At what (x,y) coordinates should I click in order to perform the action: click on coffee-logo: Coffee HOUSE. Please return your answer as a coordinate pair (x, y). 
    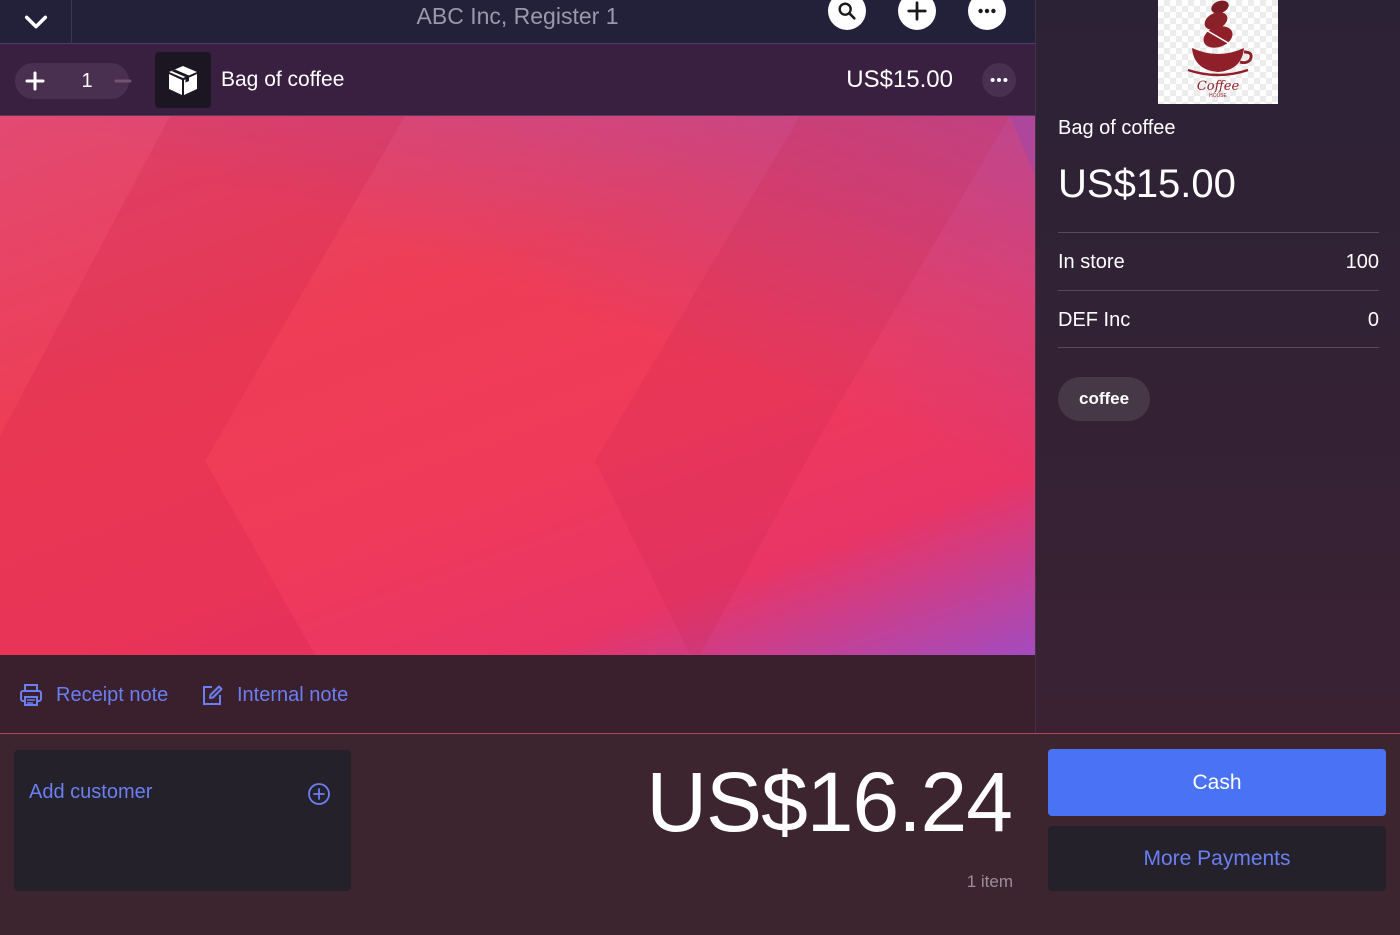
    Looking at the image, I should click on (1220, 49).